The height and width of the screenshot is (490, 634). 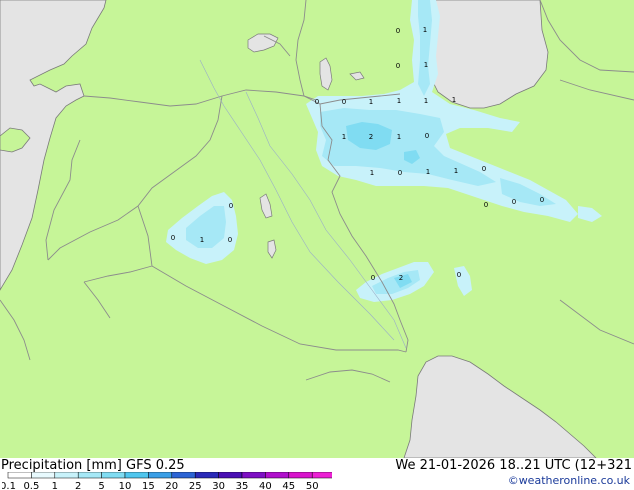 What do you see at coordinates (513, 465) in the screenshot?
I see `valid-time: We 21-01-2026 18..21 UTC (12+321` at bounding box center [513, 465].